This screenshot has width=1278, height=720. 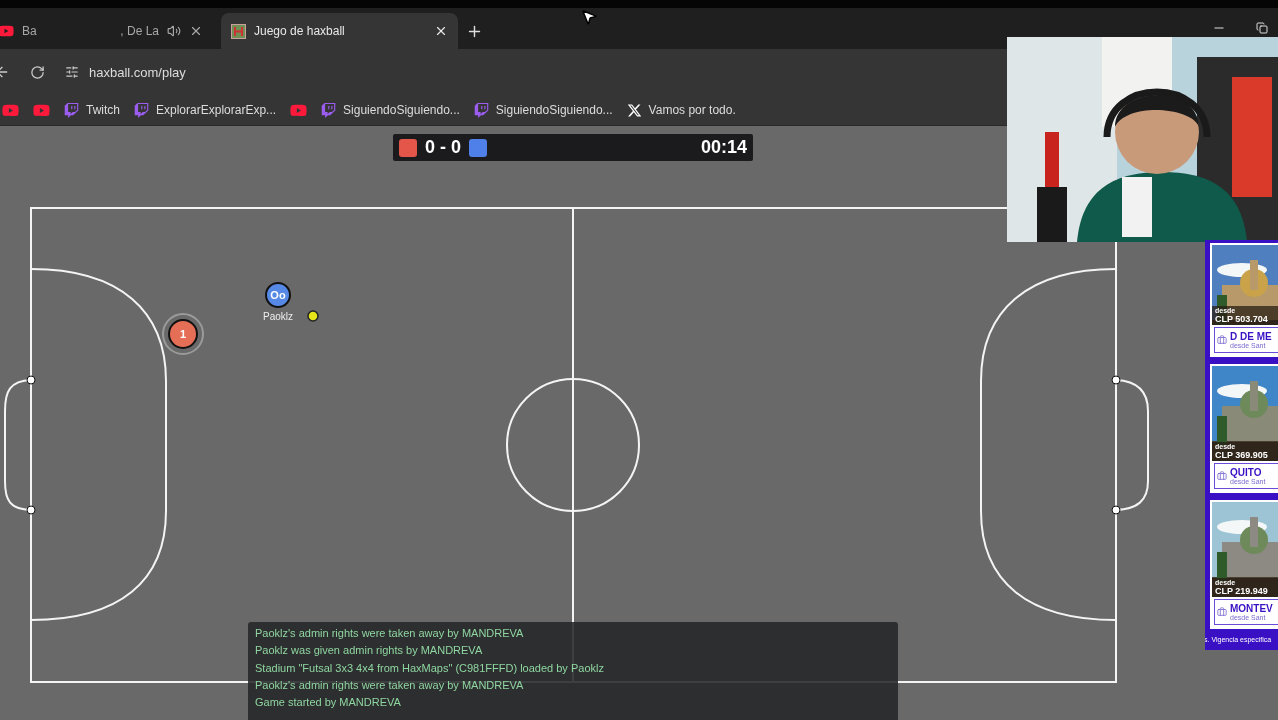 What do you see at coordinates (723, 147) in the screenshot?
I see `match-timer: 00:14` at bounding box center [723, 147].